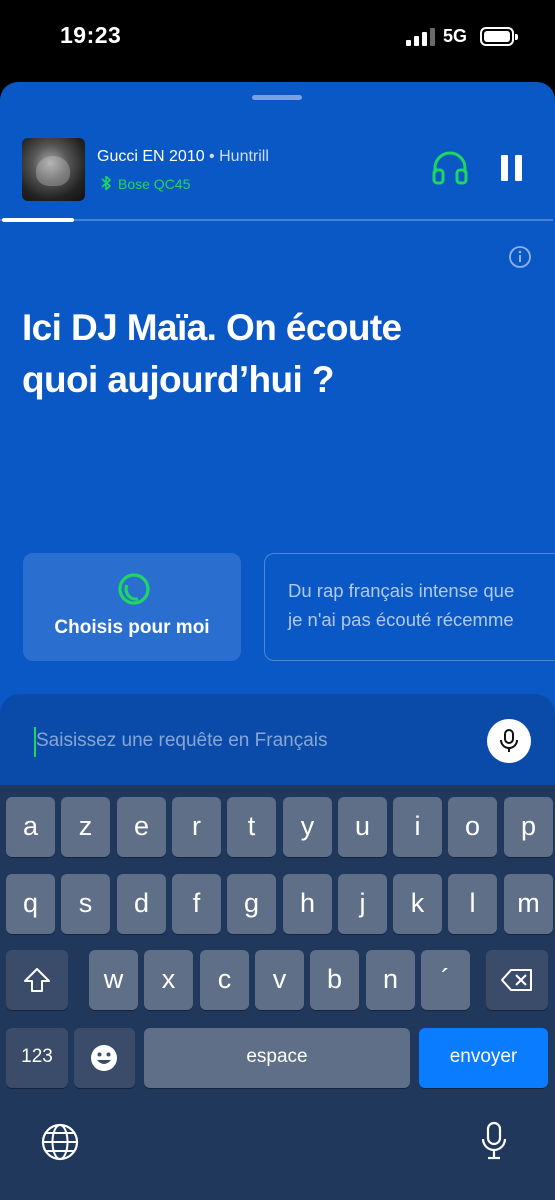  What do you see at coordinates (196, 827) in the screenshot?
I see `key-r: r` at bounding box center [196, 827].